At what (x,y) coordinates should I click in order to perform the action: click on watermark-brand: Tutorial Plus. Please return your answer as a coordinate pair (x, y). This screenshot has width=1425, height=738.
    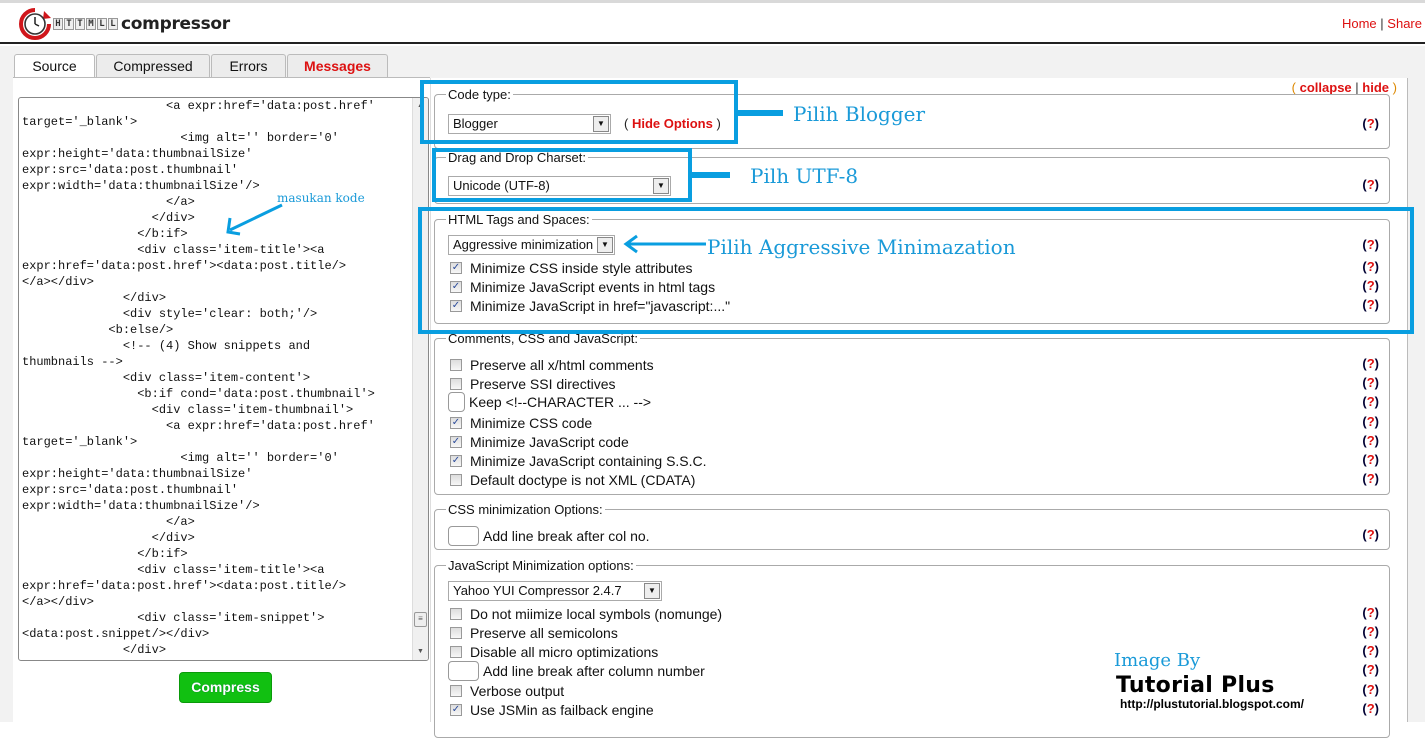
    Looking at the image, I should click on (1195, 685).